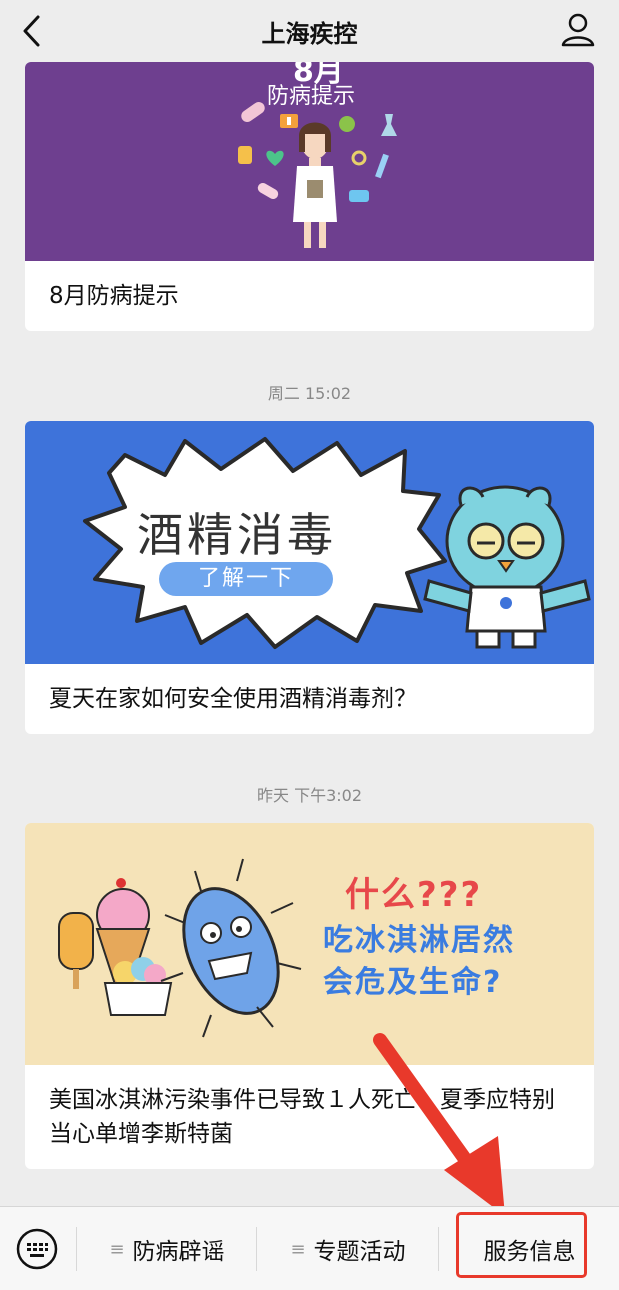 Image resolution: width=619 pixels, height=1290 pixels. Describe the element at coordinates (289, 121) in the screenshot. I see `medkit-icon` at that location.